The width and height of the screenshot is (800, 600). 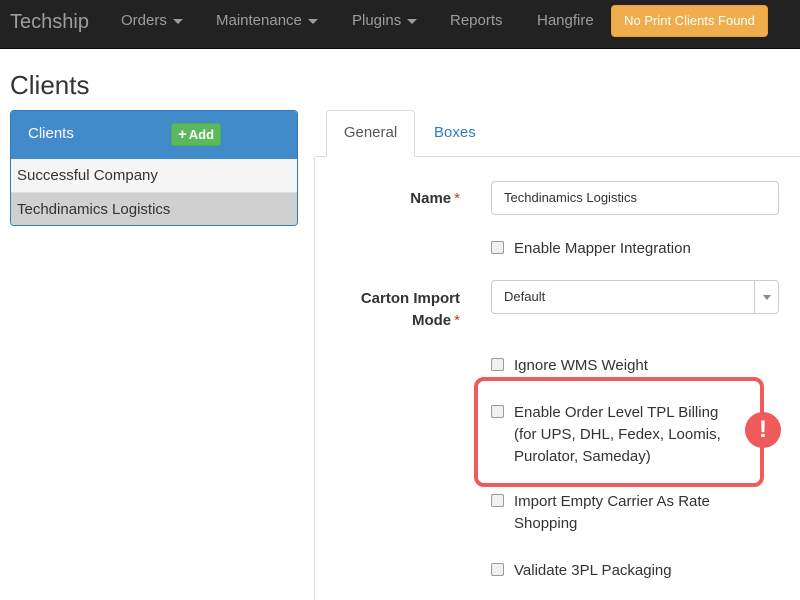 What do you see at coordinates (431, 320) in the screenshot?
I see `carton-import-label-line2: Mode` at bounding box center [431, 320].